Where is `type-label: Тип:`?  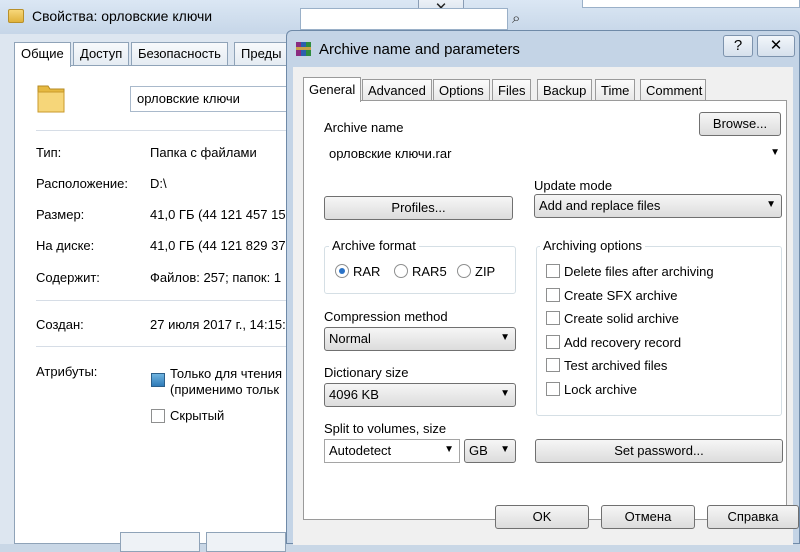 type-label: Тип: is located at coordinates (49, 152).